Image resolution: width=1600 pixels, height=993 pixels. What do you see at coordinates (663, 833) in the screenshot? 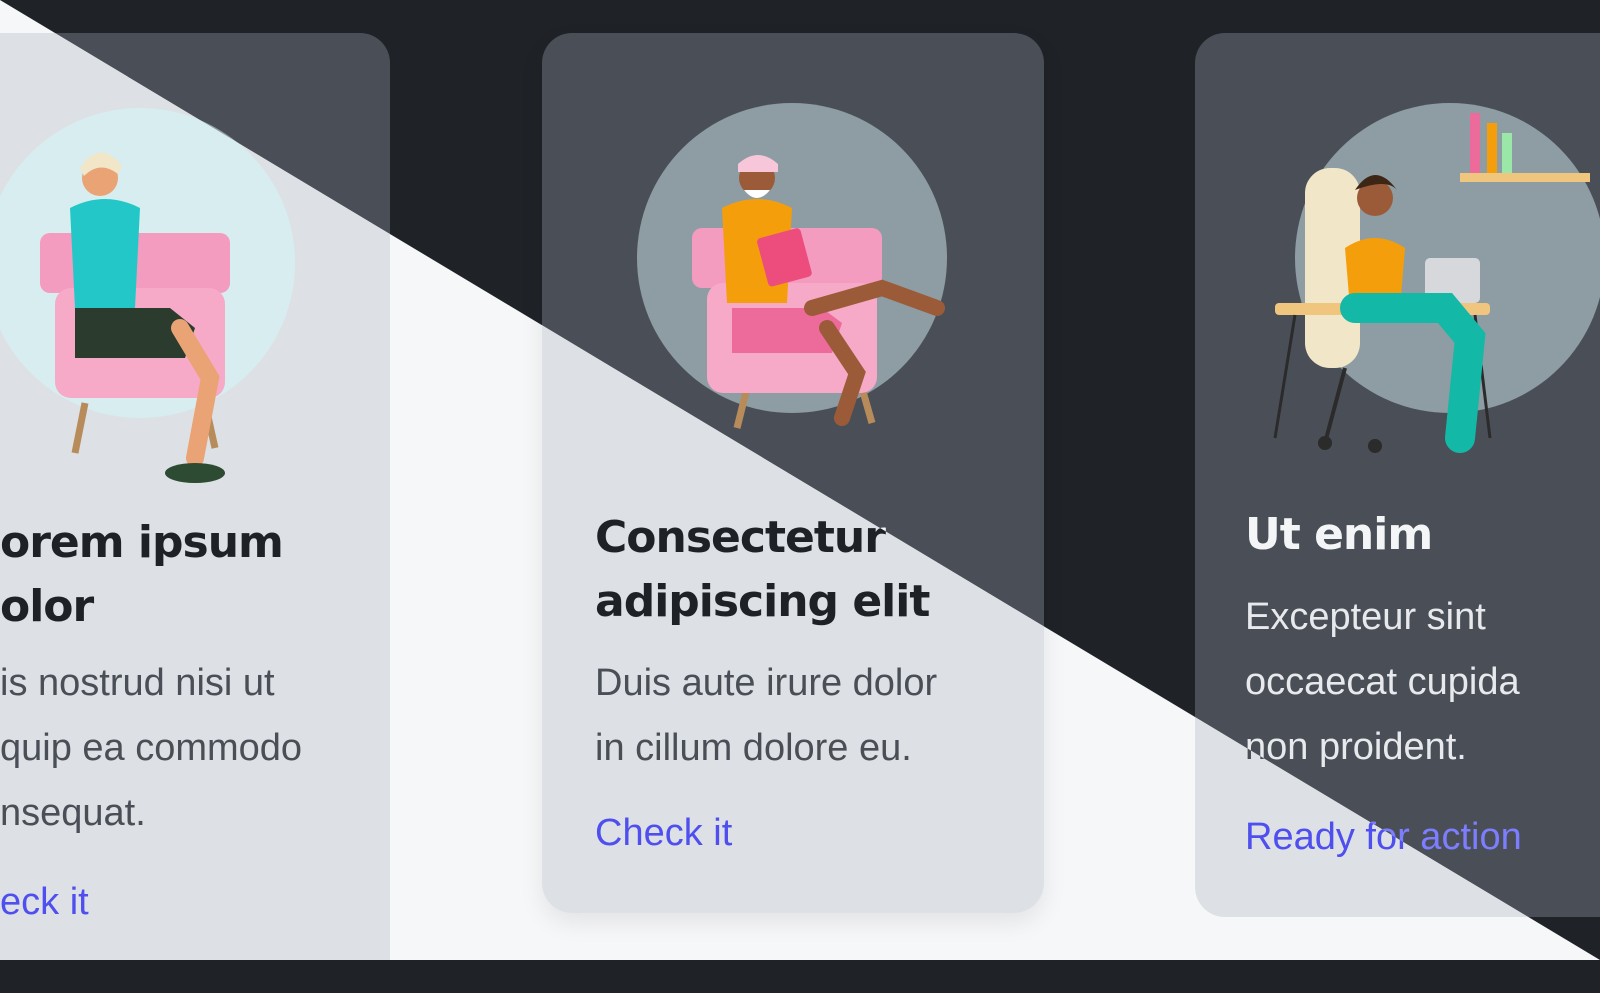
I see `check-it-link: Check it` at bounding box center [663, 833].